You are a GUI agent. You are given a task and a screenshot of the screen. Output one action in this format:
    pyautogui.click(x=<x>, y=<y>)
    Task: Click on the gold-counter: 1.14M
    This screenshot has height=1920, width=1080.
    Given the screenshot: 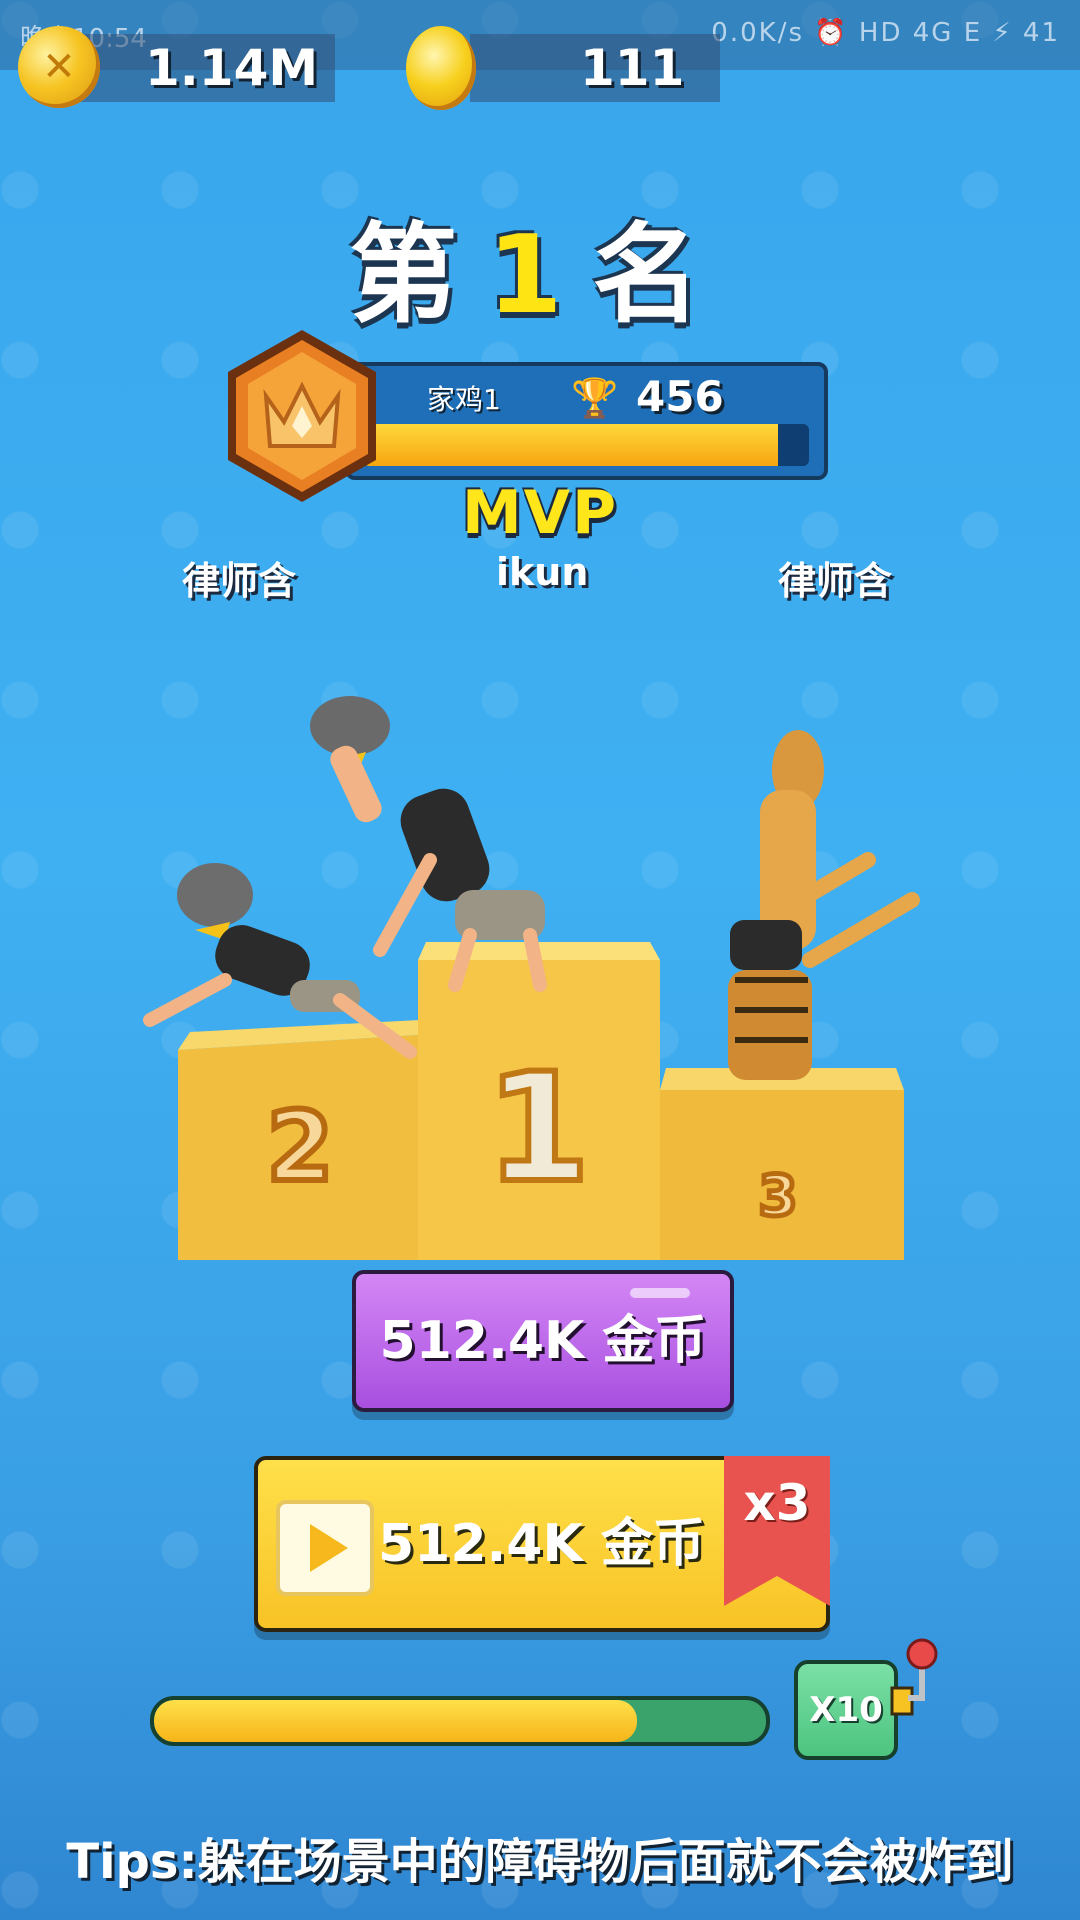 What is the action you would take?
    pyautogui.click(x=207, y=68)
    